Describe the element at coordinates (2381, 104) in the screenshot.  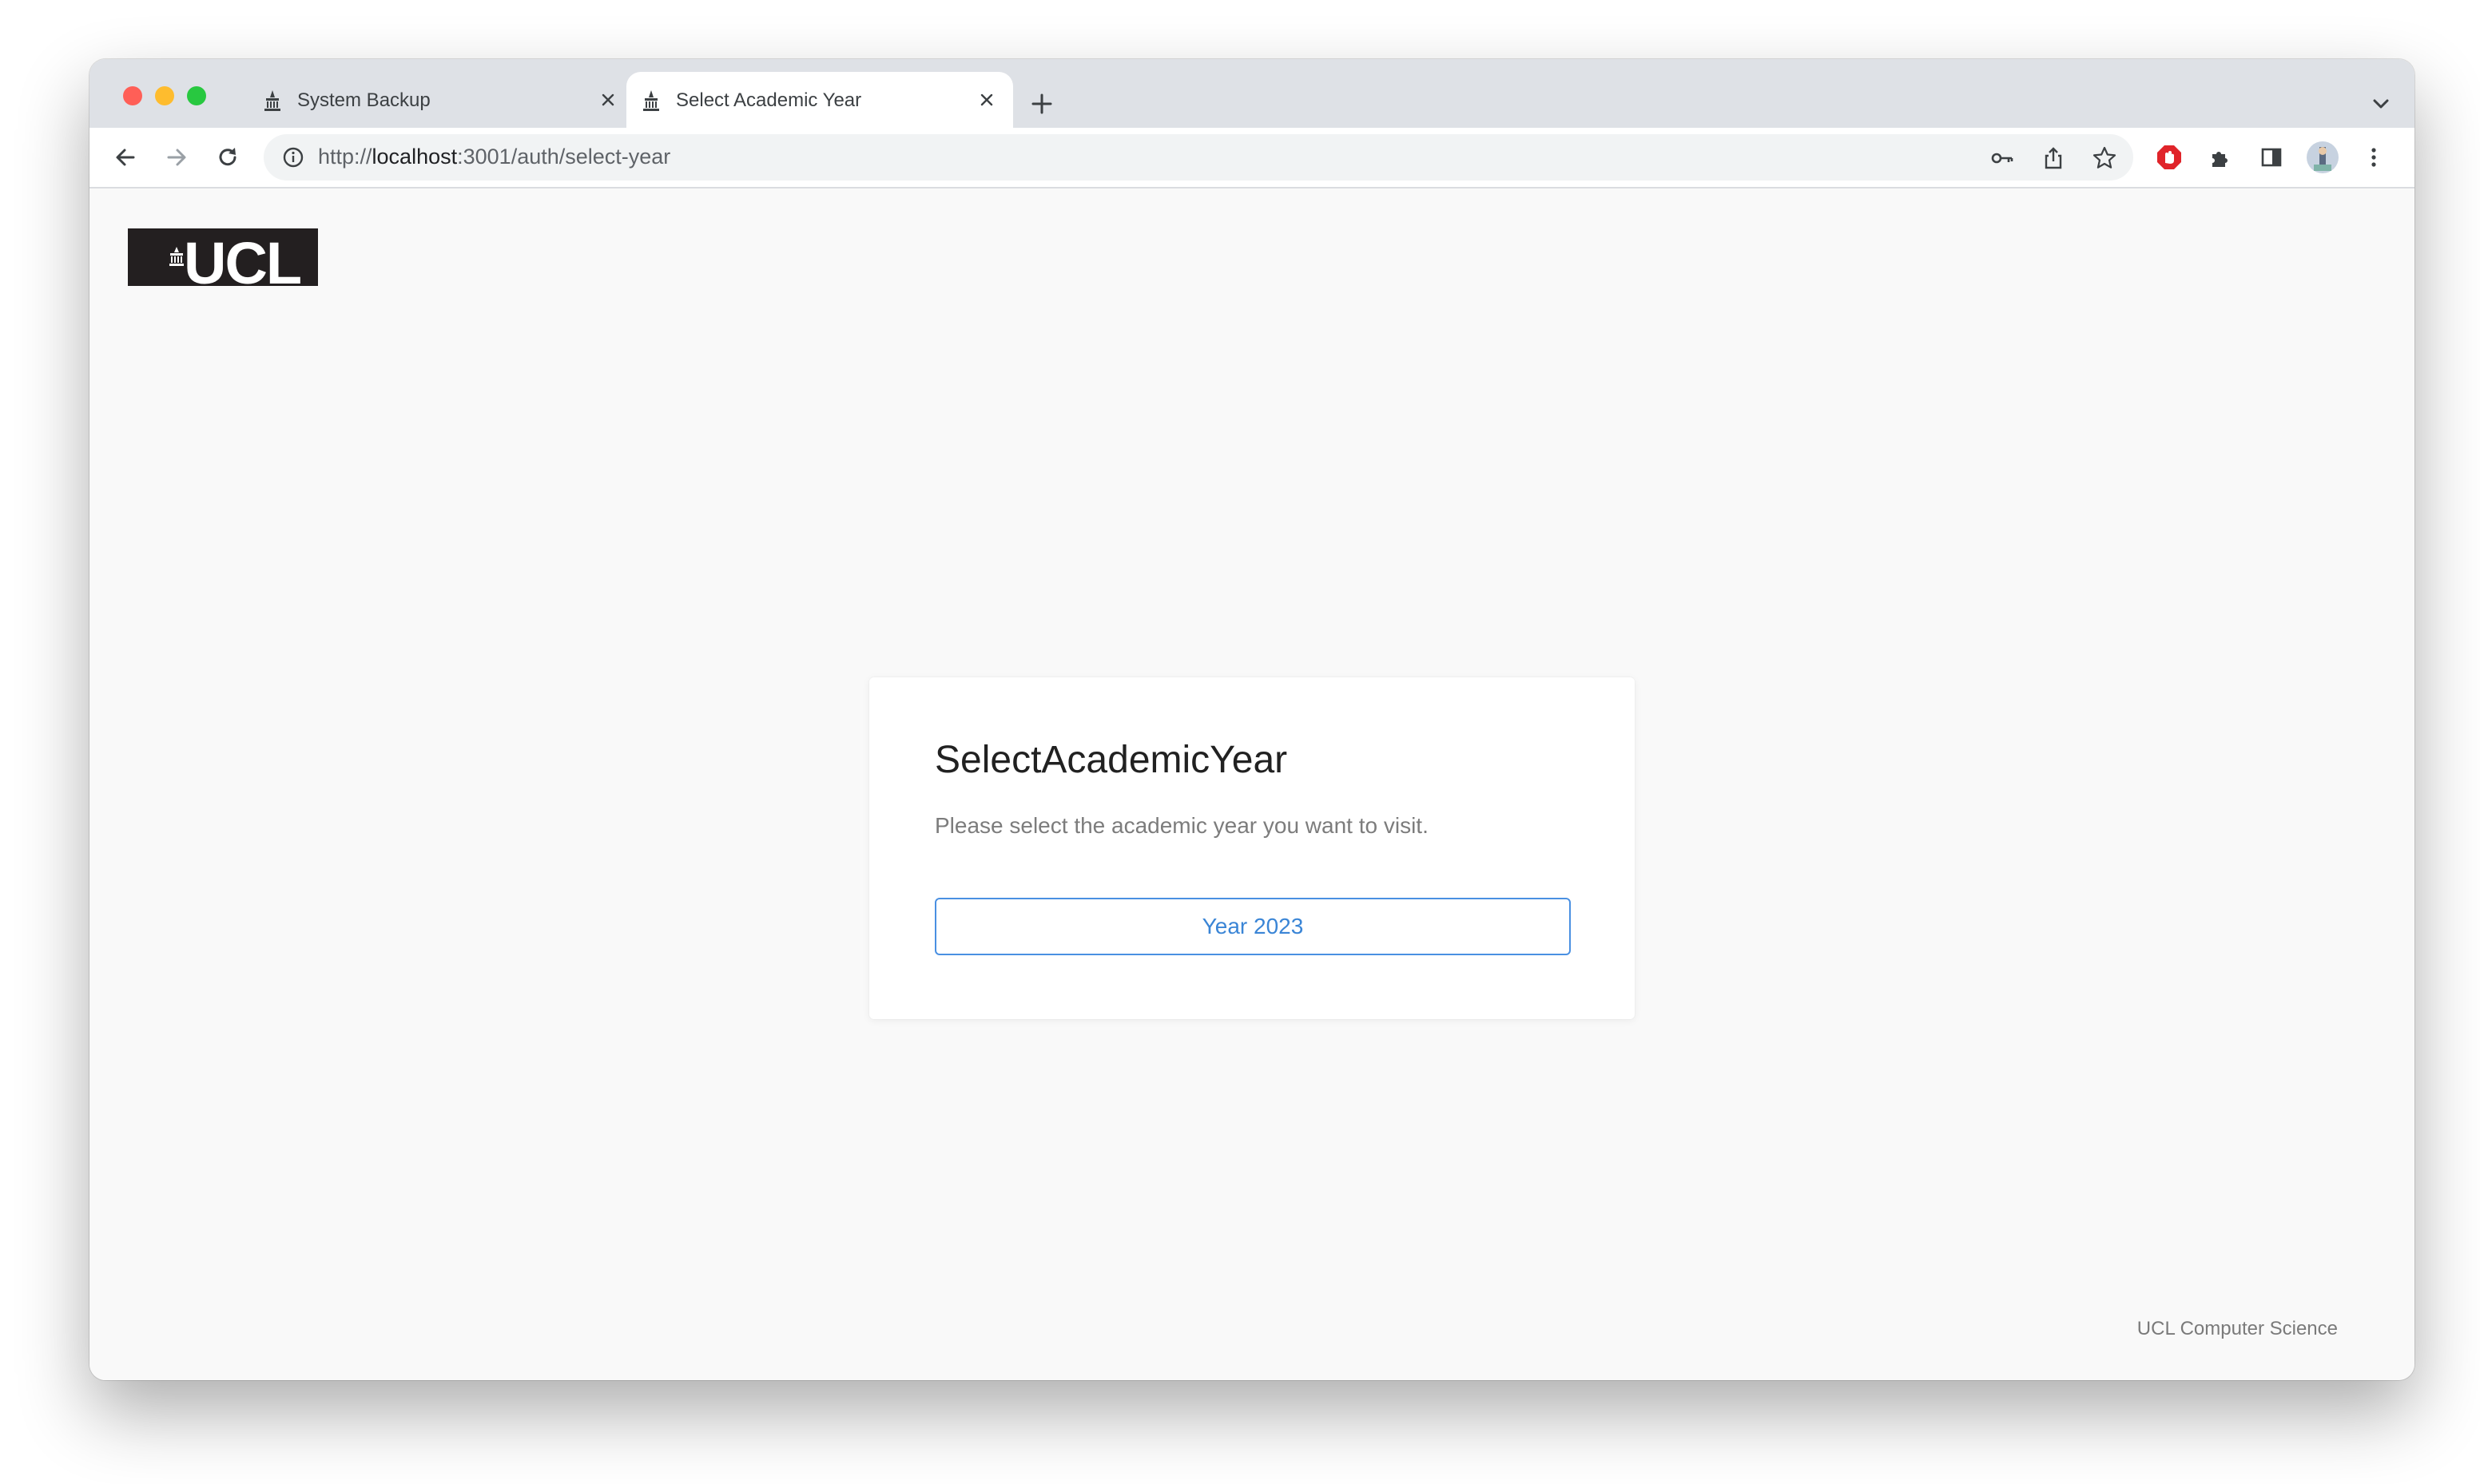
I see `chevron-down-icon` at that location.